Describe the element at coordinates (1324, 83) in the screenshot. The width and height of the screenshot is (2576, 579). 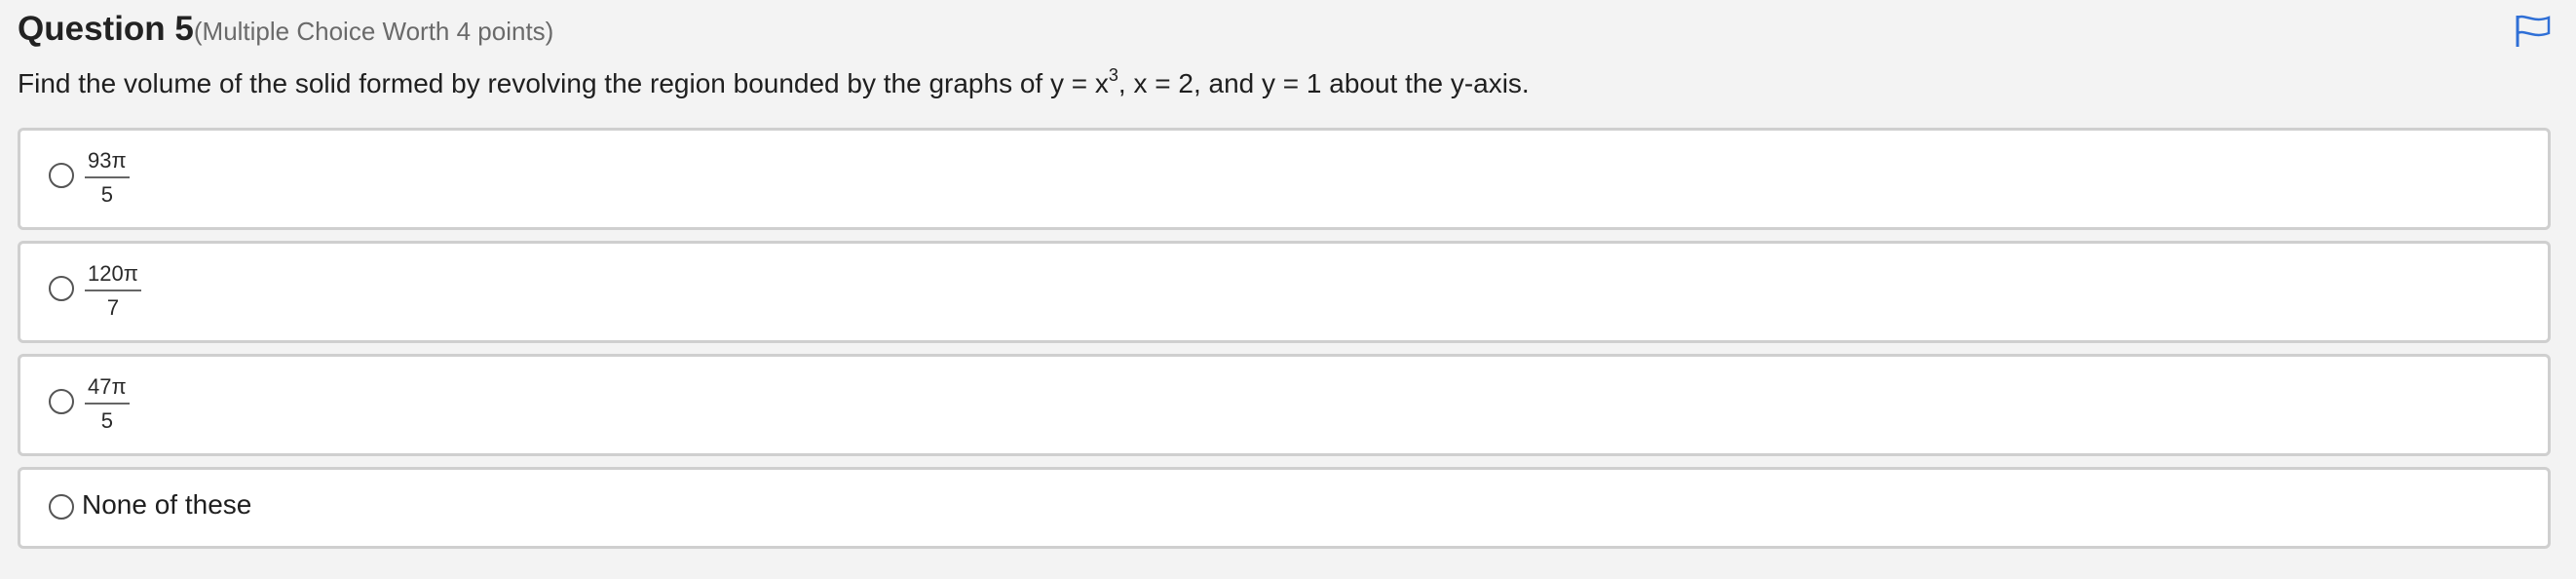
I see `question-prompt-rest: , x = 2, and y = 1 about the y-axis.` at that location.